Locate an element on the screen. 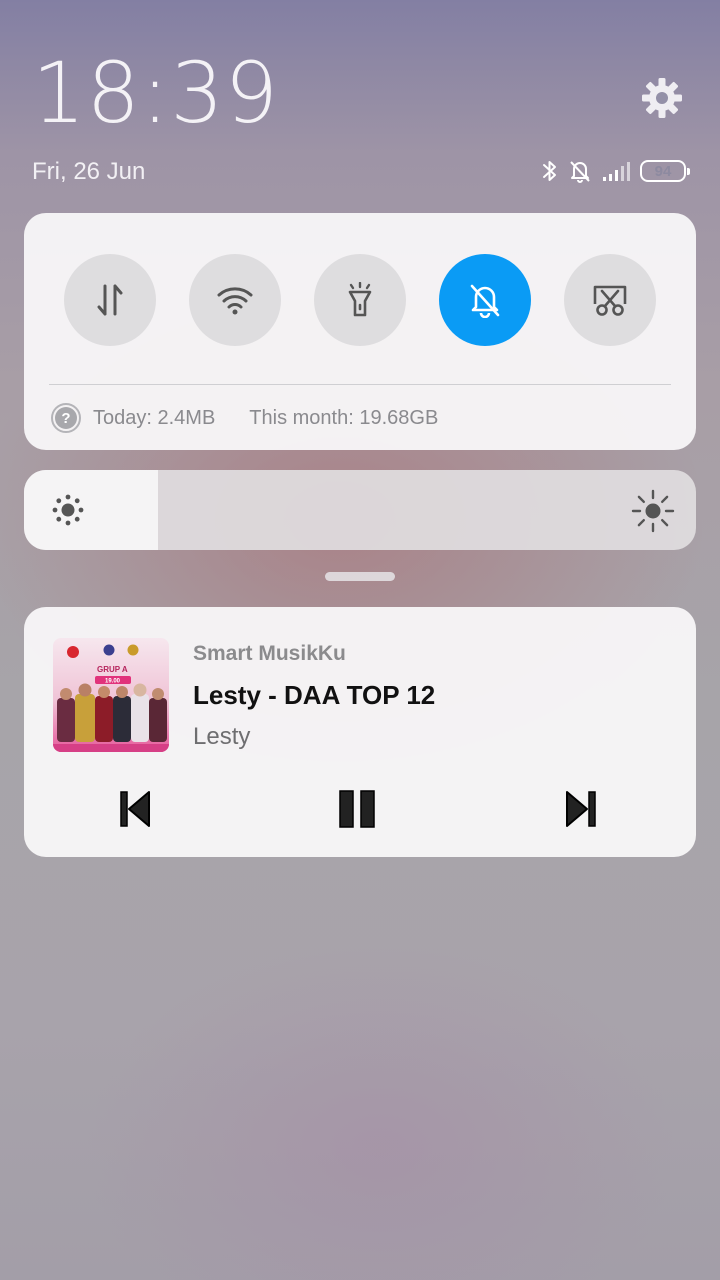 The height and width of the screenshot is (1280, 720). mobile-data-toggle is located at coordinates (110, 300).